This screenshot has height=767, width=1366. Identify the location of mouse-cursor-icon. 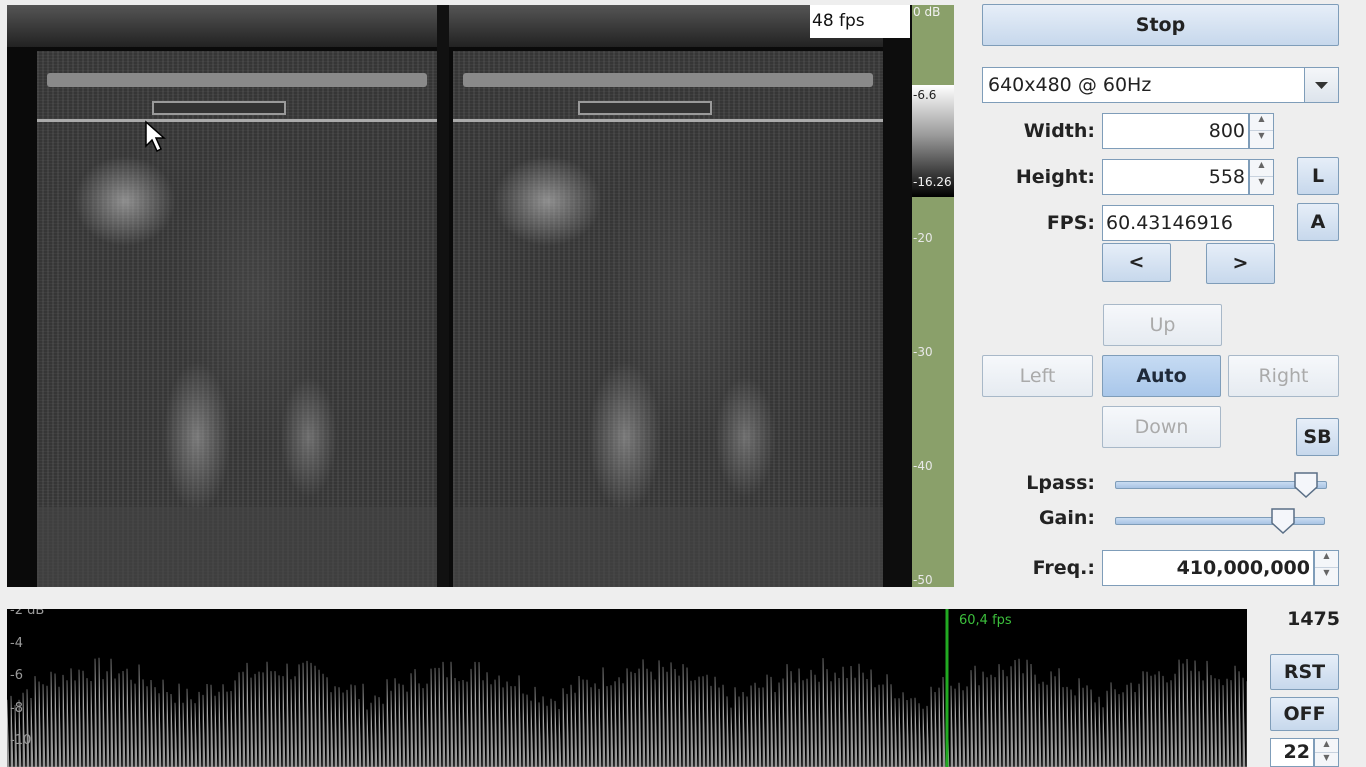
(155, 136).